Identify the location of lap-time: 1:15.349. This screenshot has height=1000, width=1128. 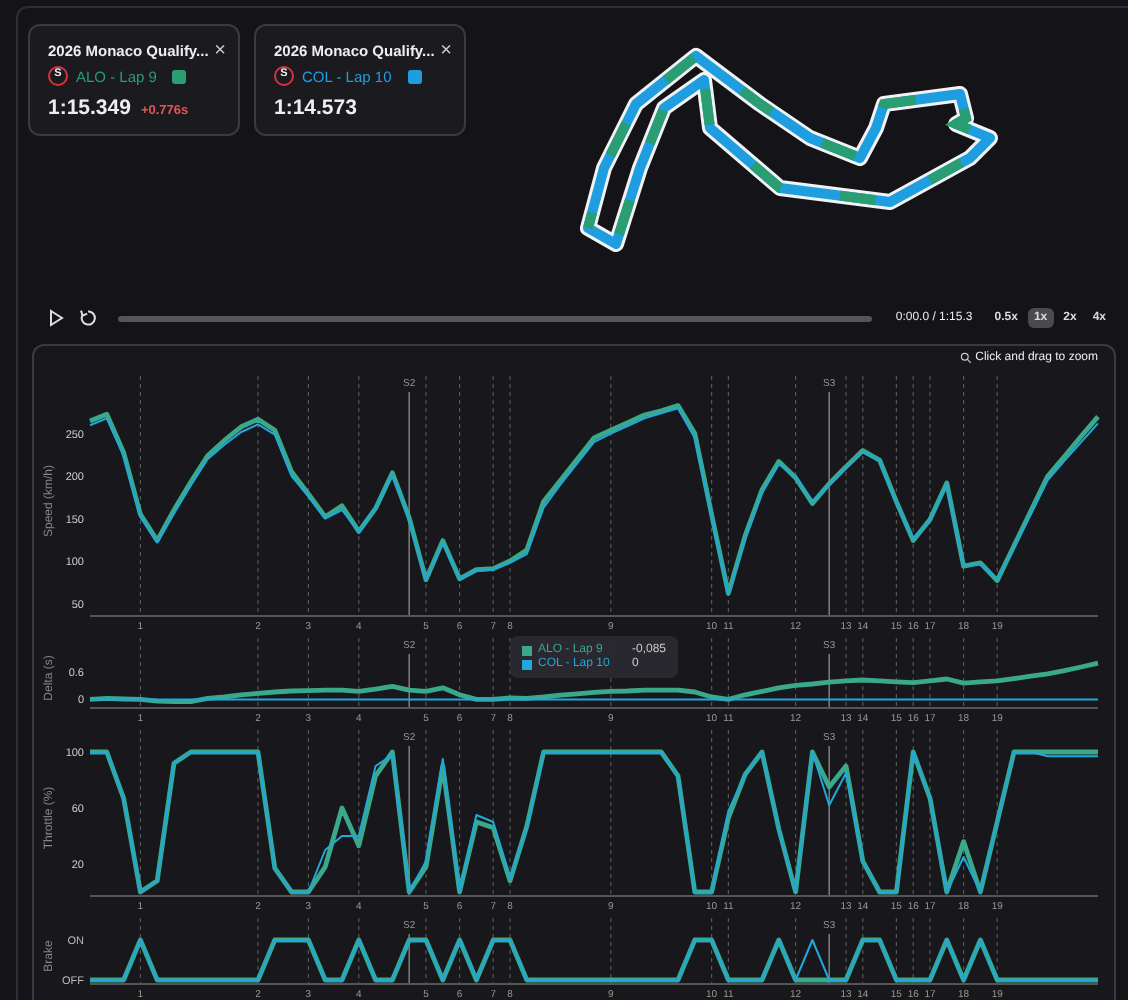
(89, 108).